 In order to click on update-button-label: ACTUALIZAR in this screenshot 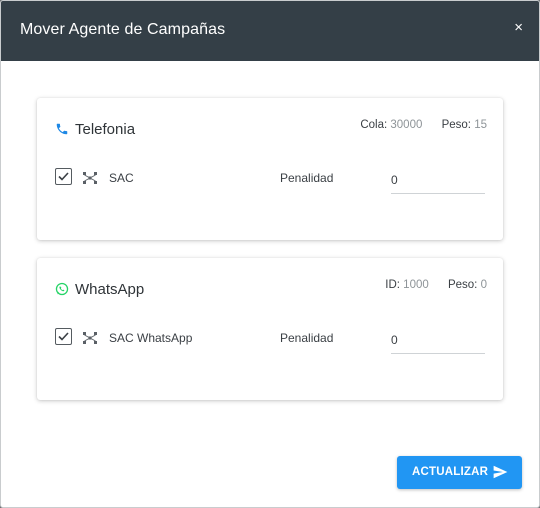, I will do `click(450, 472)`.